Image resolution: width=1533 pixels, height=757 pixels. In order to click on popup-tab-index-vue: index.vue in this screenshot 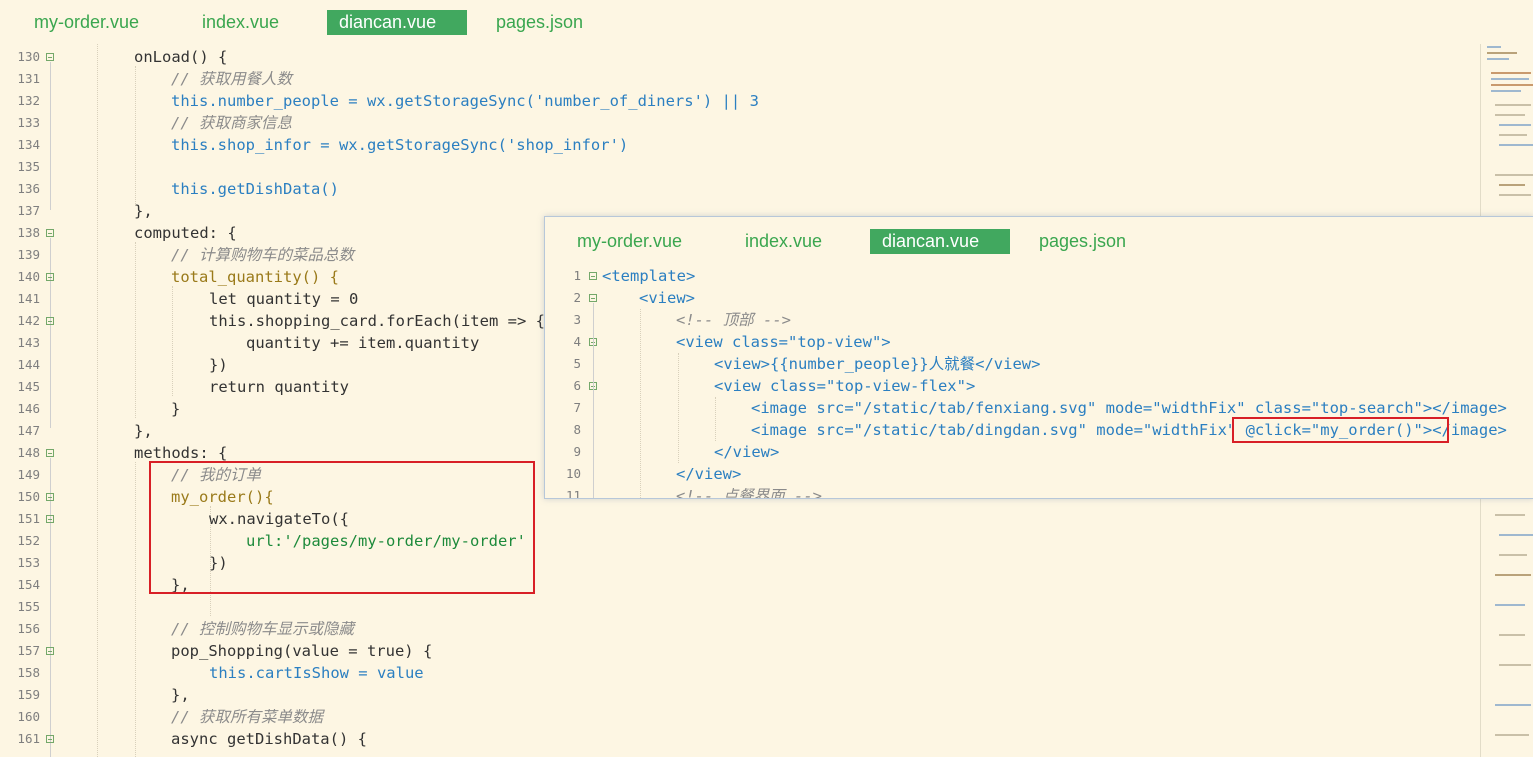, I will do `click(783, 241)`.